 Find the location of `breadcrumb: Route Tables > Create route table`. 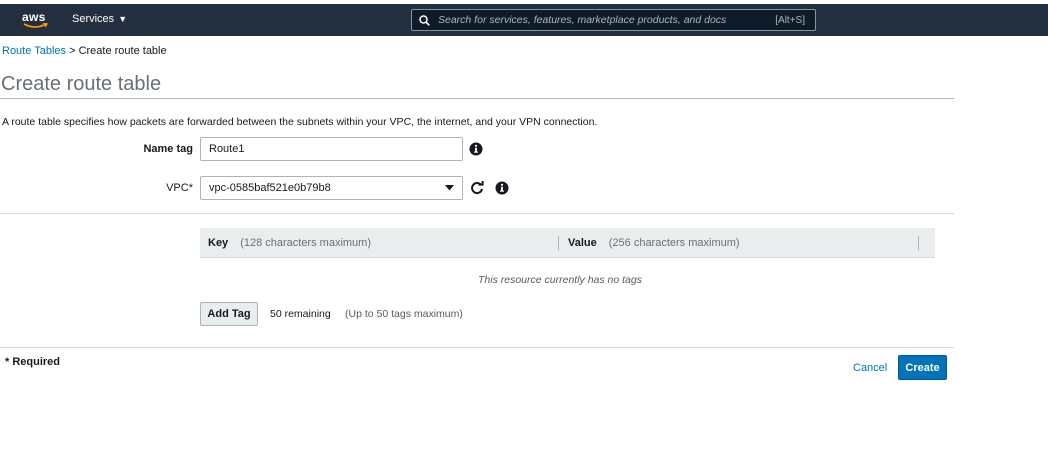

breadcrumb: Route Tables > Create route table is located at coordinates (84, 51).